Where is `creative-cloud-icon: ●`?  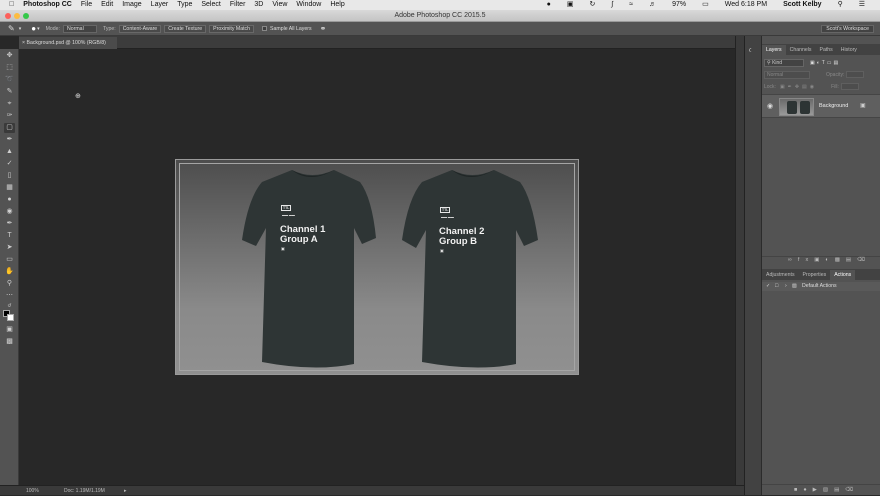 creative-cloud-icon: ● is located at coordinates (549, 5).